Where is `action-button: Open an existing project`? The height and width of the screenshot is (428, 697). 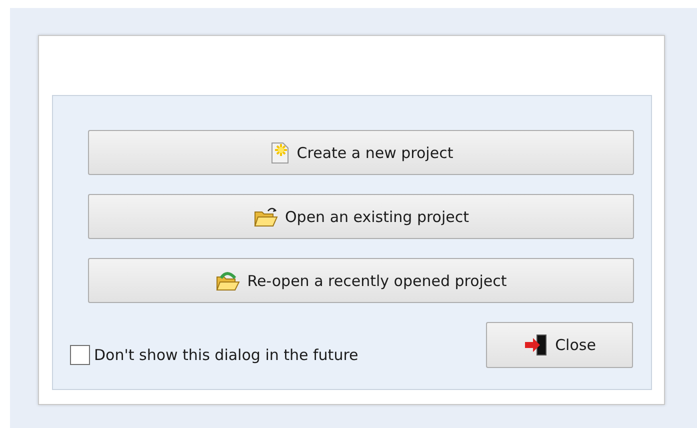
action-button: Open an existing project is located at coordinates (361, 216).